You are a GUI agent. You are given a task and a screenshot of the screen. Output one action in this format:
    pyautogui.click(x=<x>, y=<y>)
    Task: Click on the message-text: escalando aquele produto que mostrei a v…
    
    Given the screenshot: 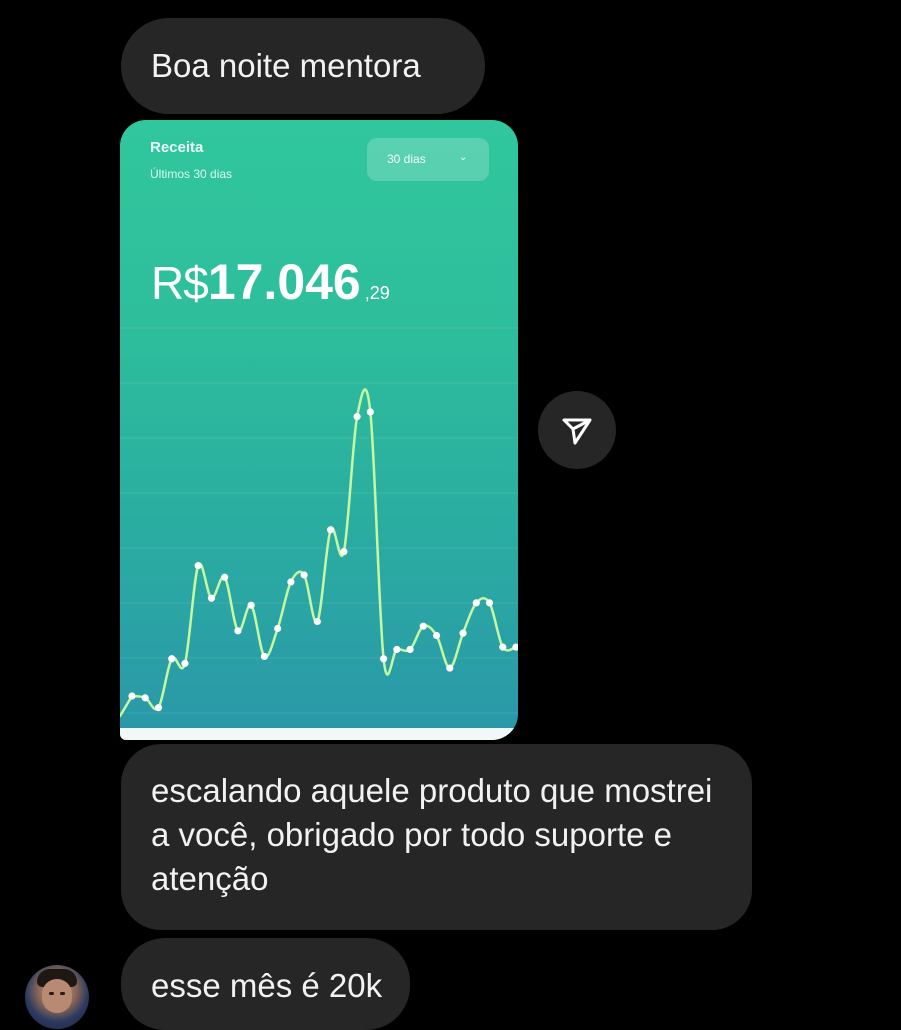 What is the action you would take?
    pyautogui.click(x=432, y=834)
    